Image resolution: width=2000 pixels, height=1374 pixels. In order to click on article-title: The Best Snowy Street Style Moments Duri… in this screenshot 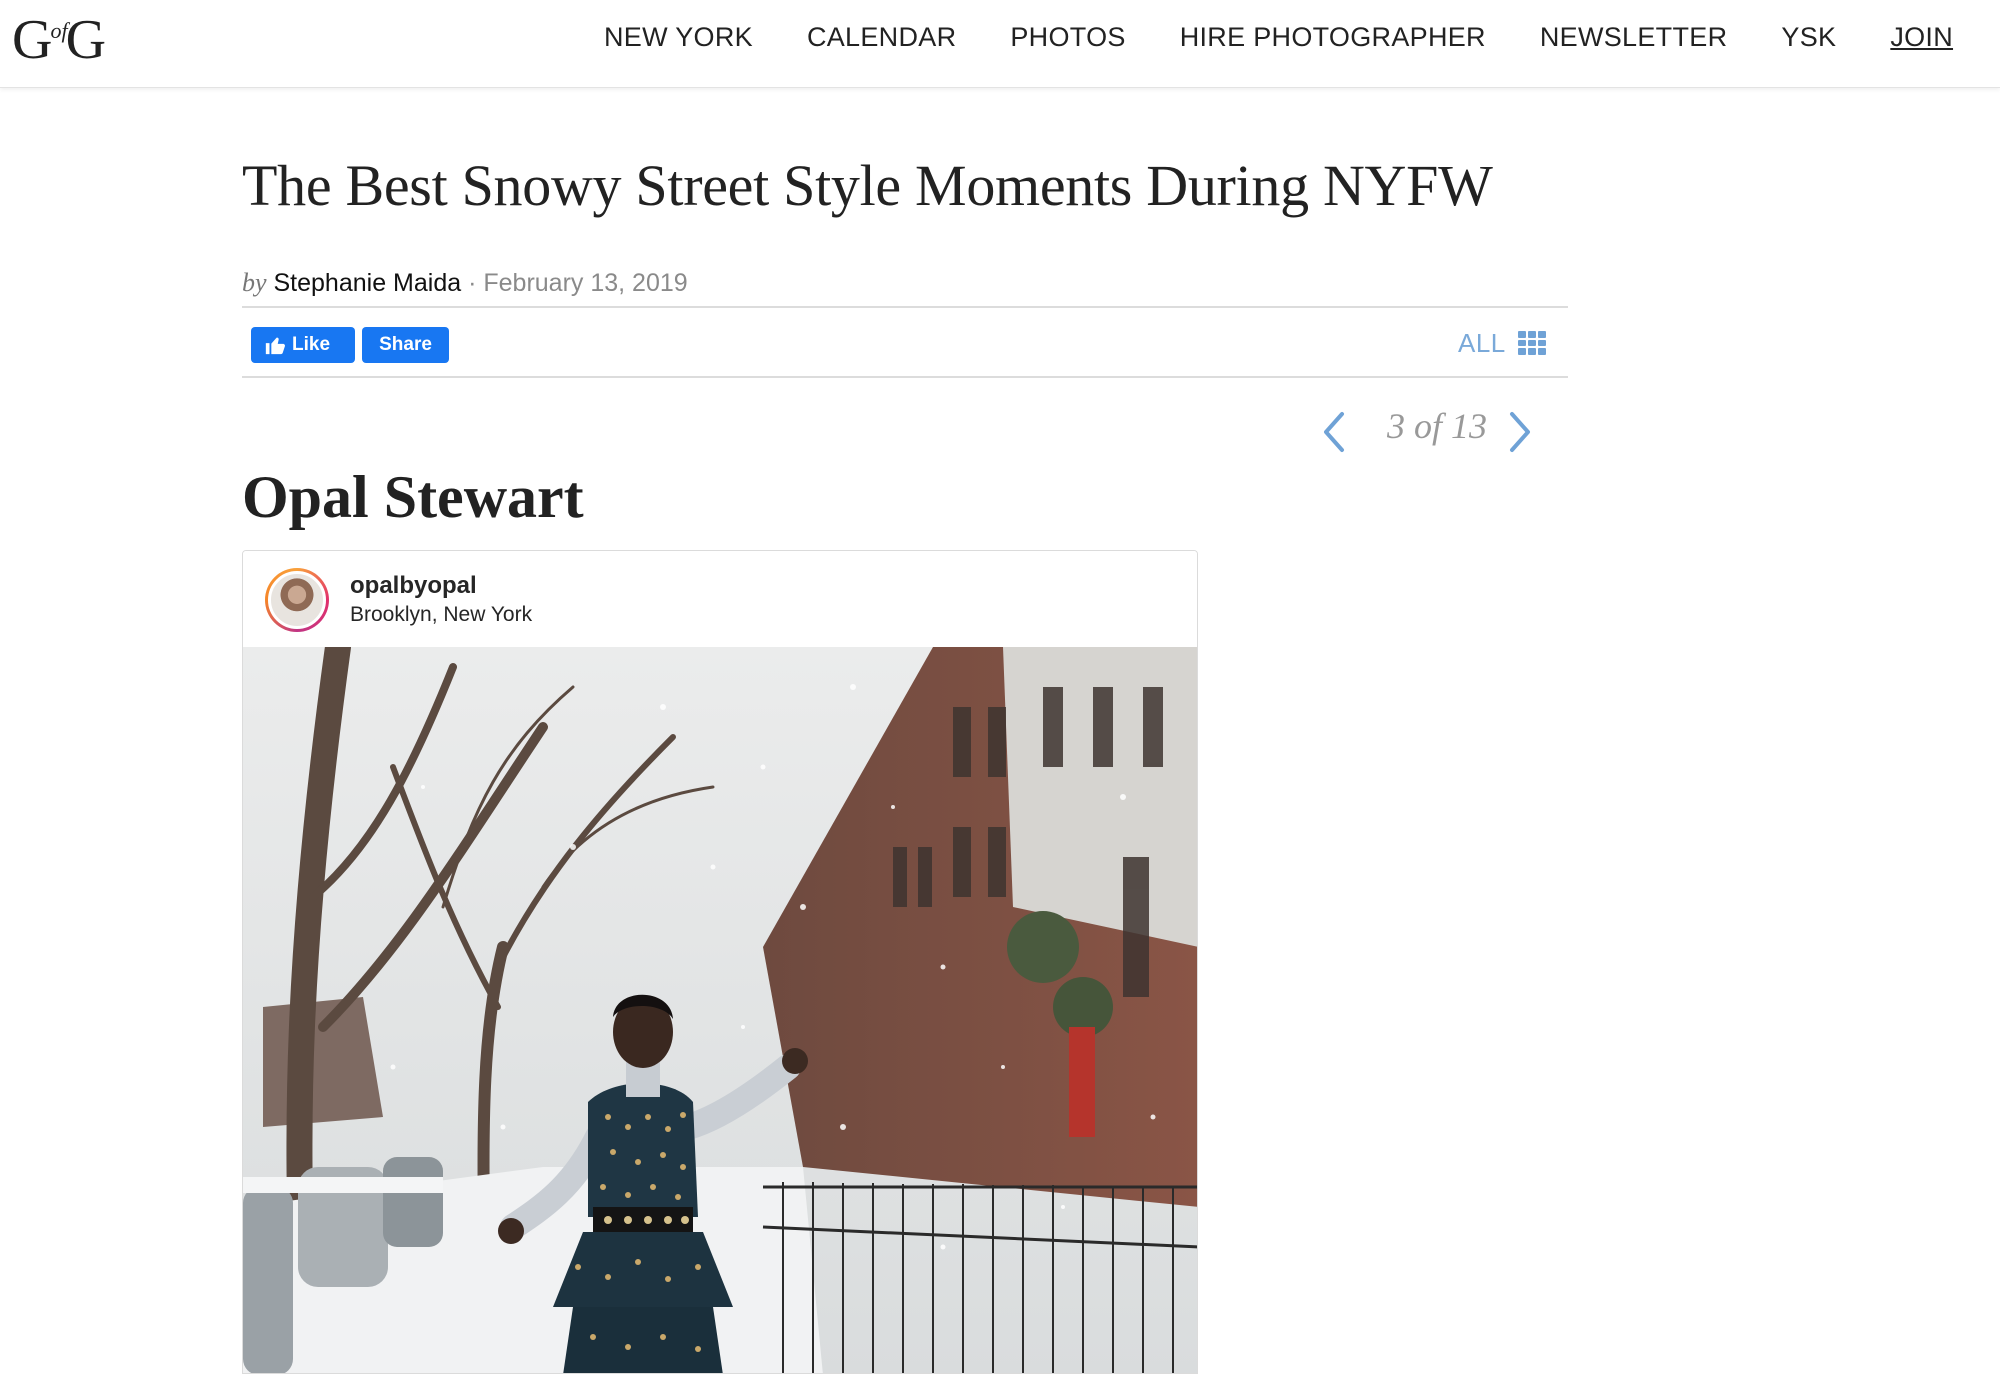, I will do `click(867, 185)`.